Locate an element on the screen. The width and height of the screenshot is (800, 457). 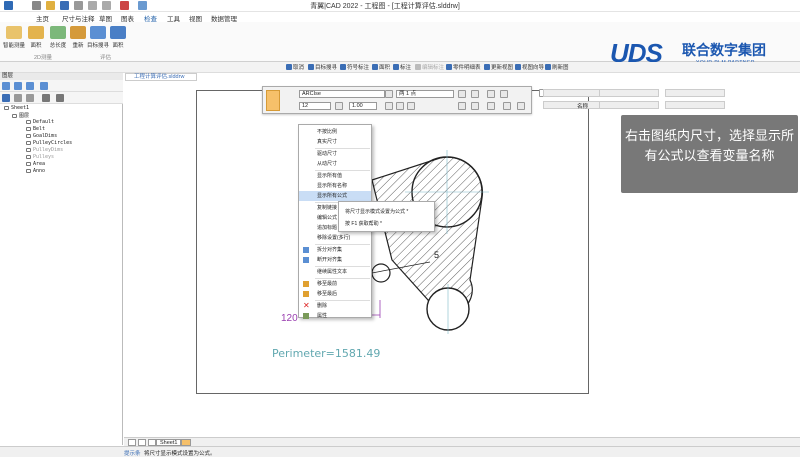
arrow-right-icon is located at coordinates (504, 94).